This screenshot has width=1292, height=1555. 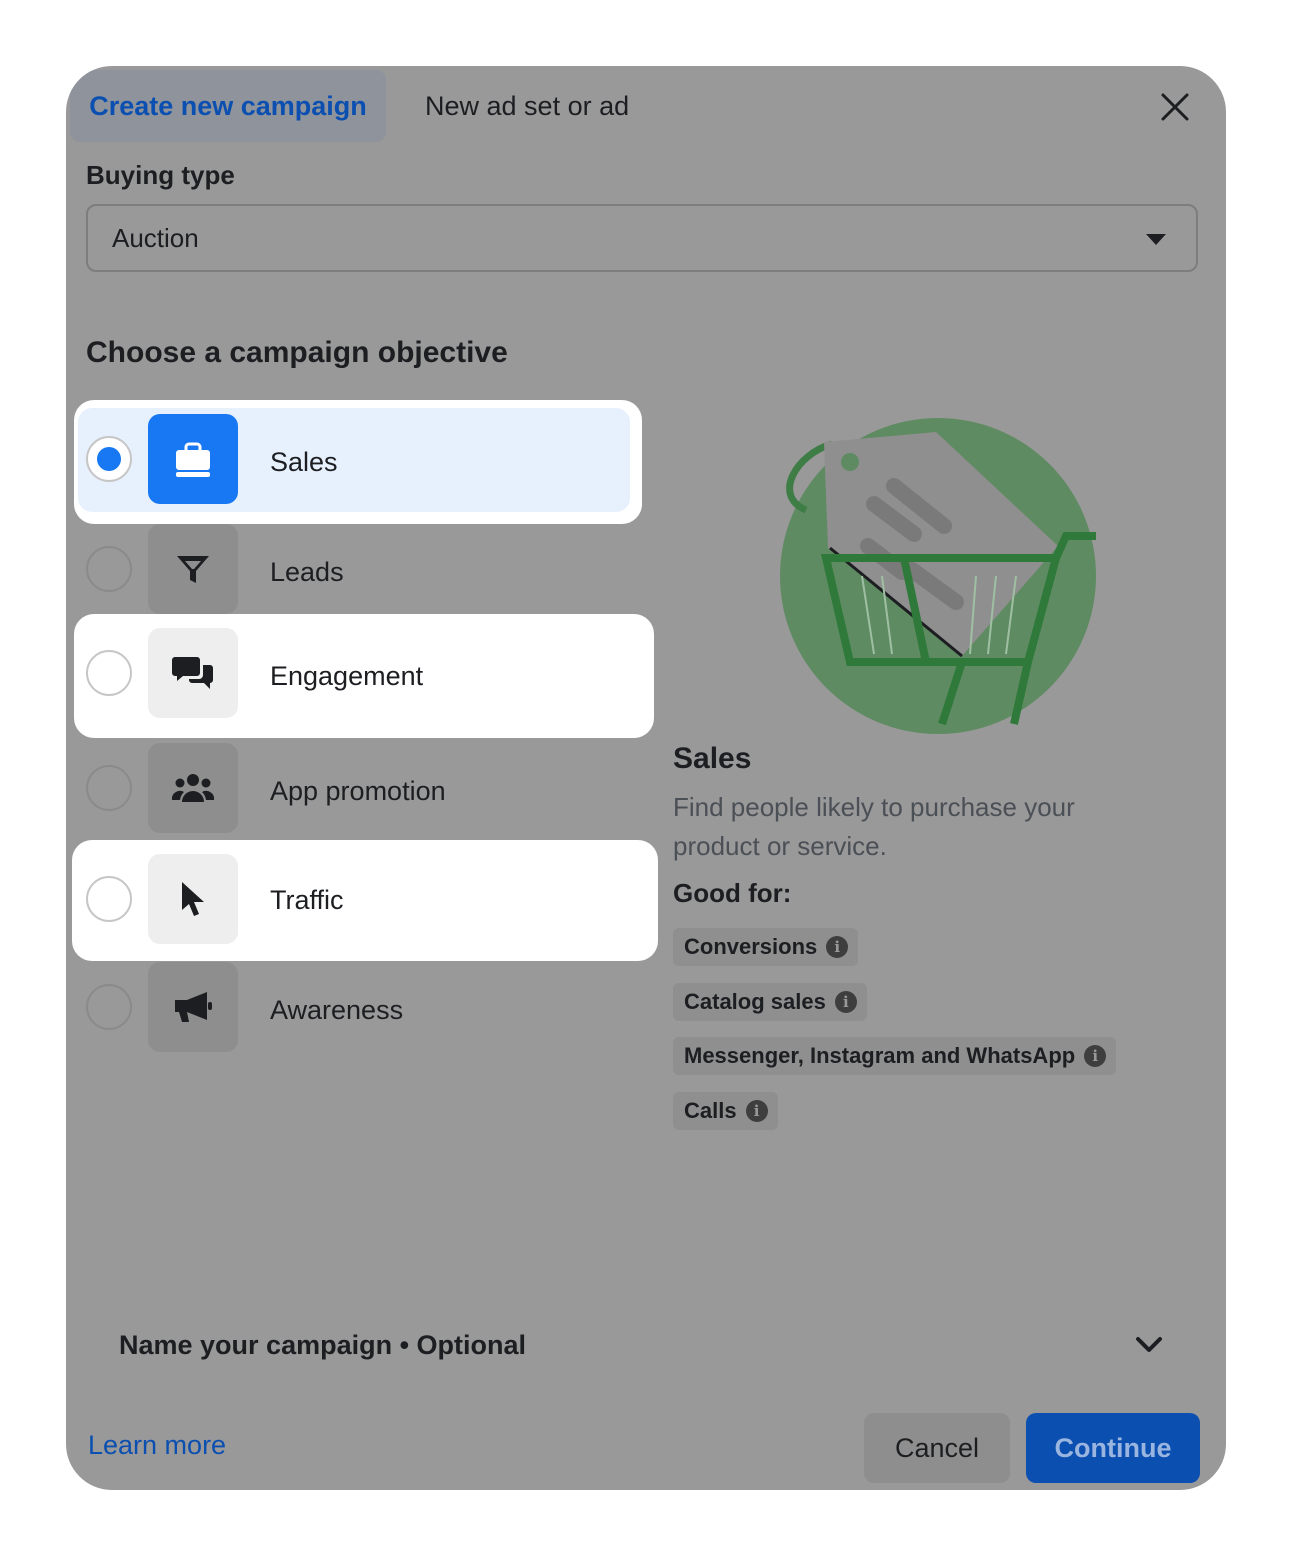 I want to click on objective-label-app-promotion: App promotion, so click(x=358, y=790).